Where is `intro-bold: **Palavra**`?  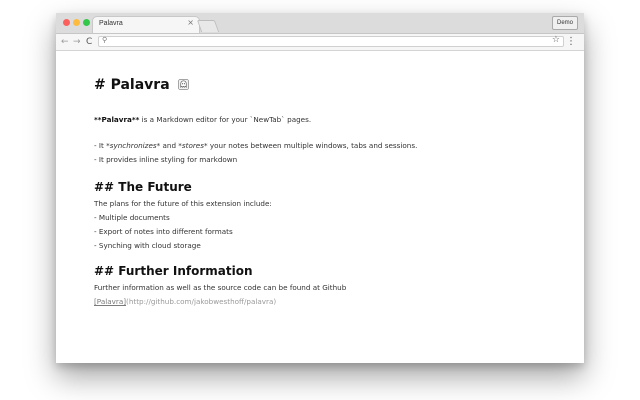
intro-bold: **Palavra** is located at coordinates (117, 119).